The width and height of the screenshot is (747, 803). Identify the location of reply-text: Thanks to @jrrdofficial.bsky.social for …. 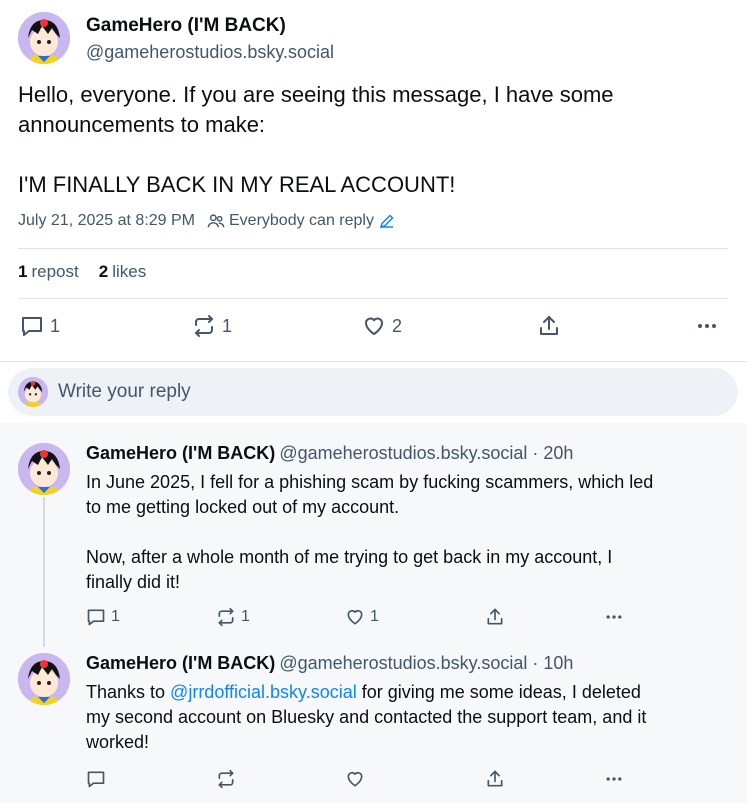
(406, 717).